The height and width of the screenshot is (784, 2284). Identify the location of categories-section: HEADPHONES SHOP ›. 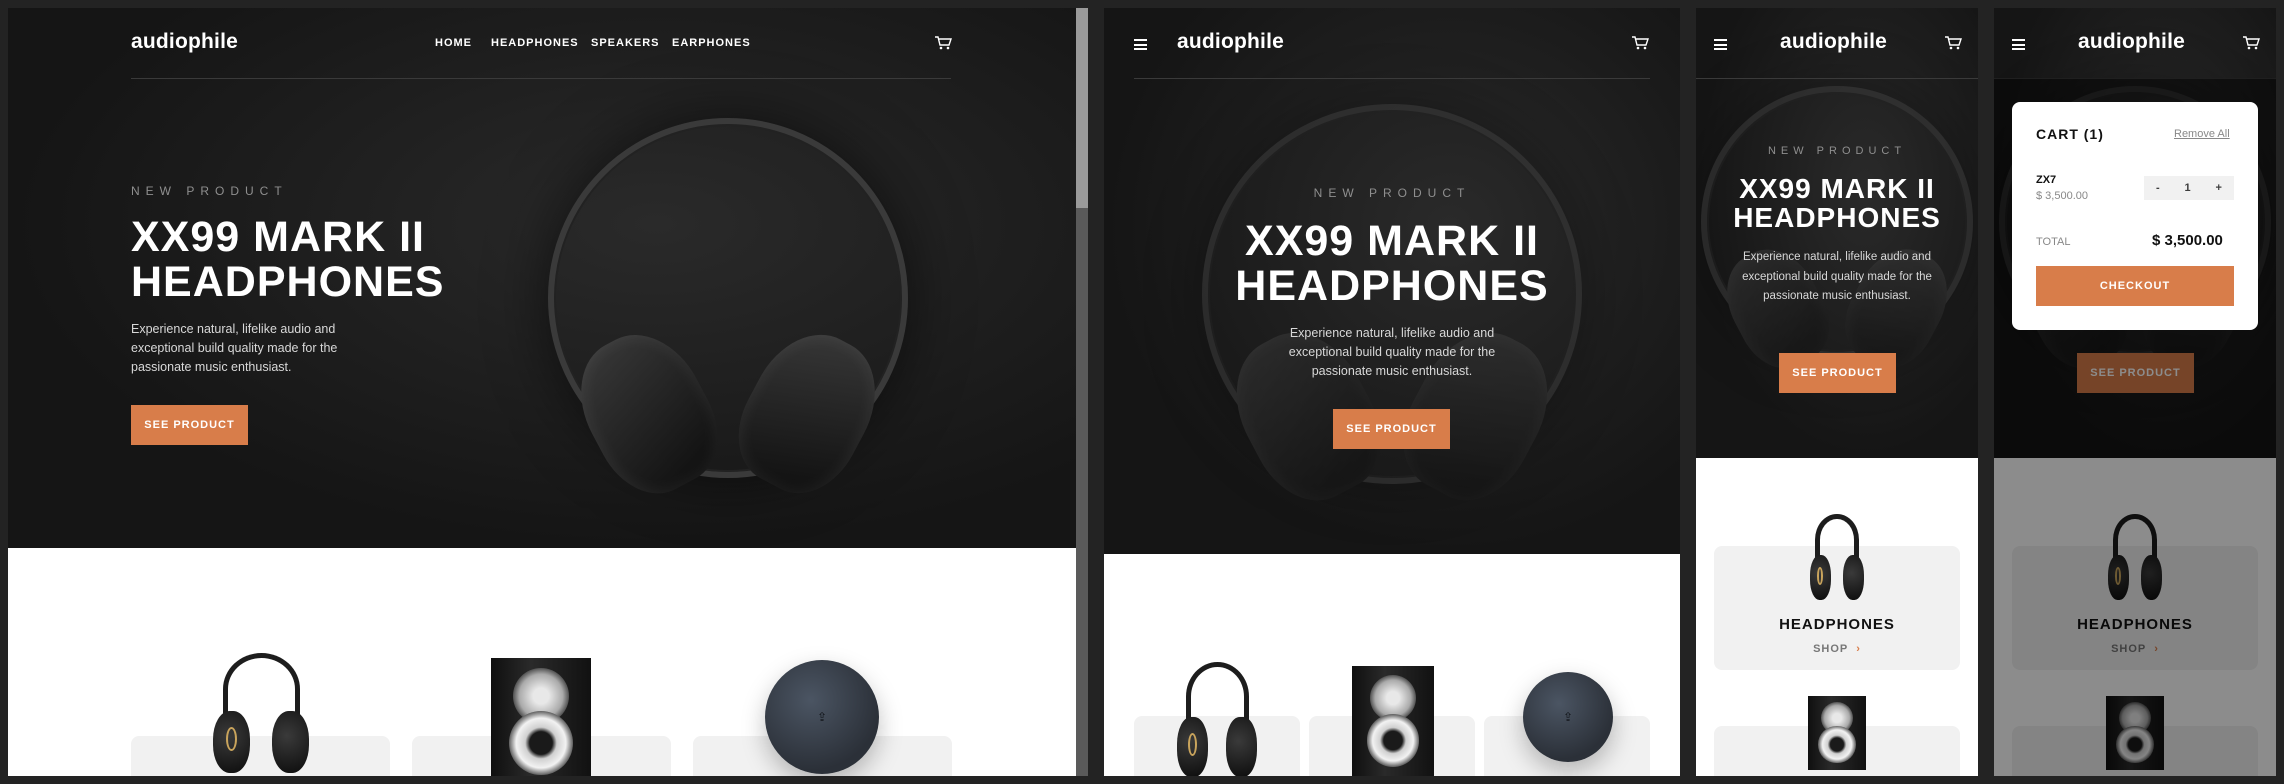
(1837, 617).